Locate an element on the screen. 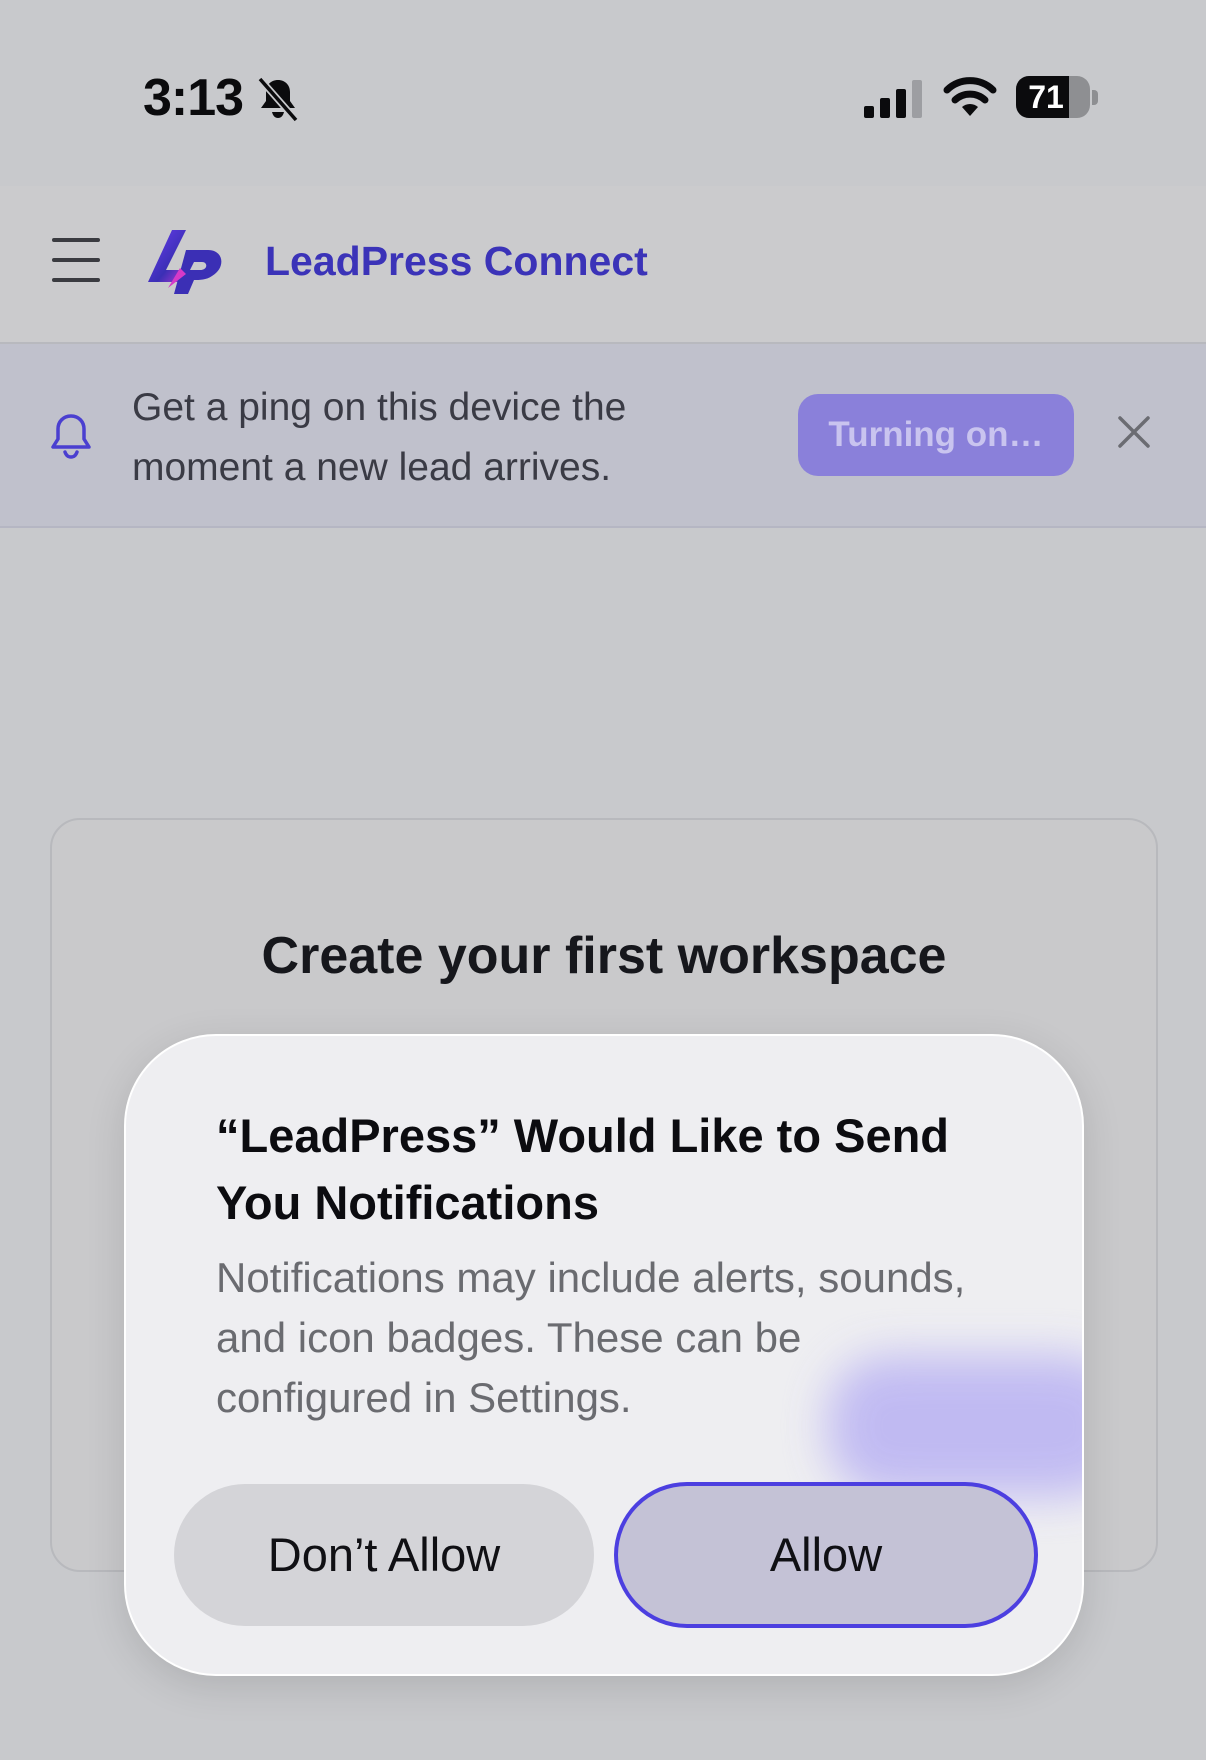 Image resolution: width=1206 pixels, height=1760 pixels. battery-icon: 71 is located at coordinates (1058, 98).